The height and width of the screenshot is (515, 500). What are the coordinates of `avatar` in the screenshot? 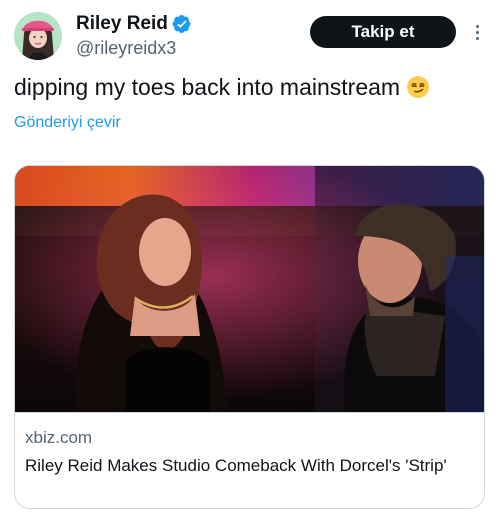 It's located at (38, 36).